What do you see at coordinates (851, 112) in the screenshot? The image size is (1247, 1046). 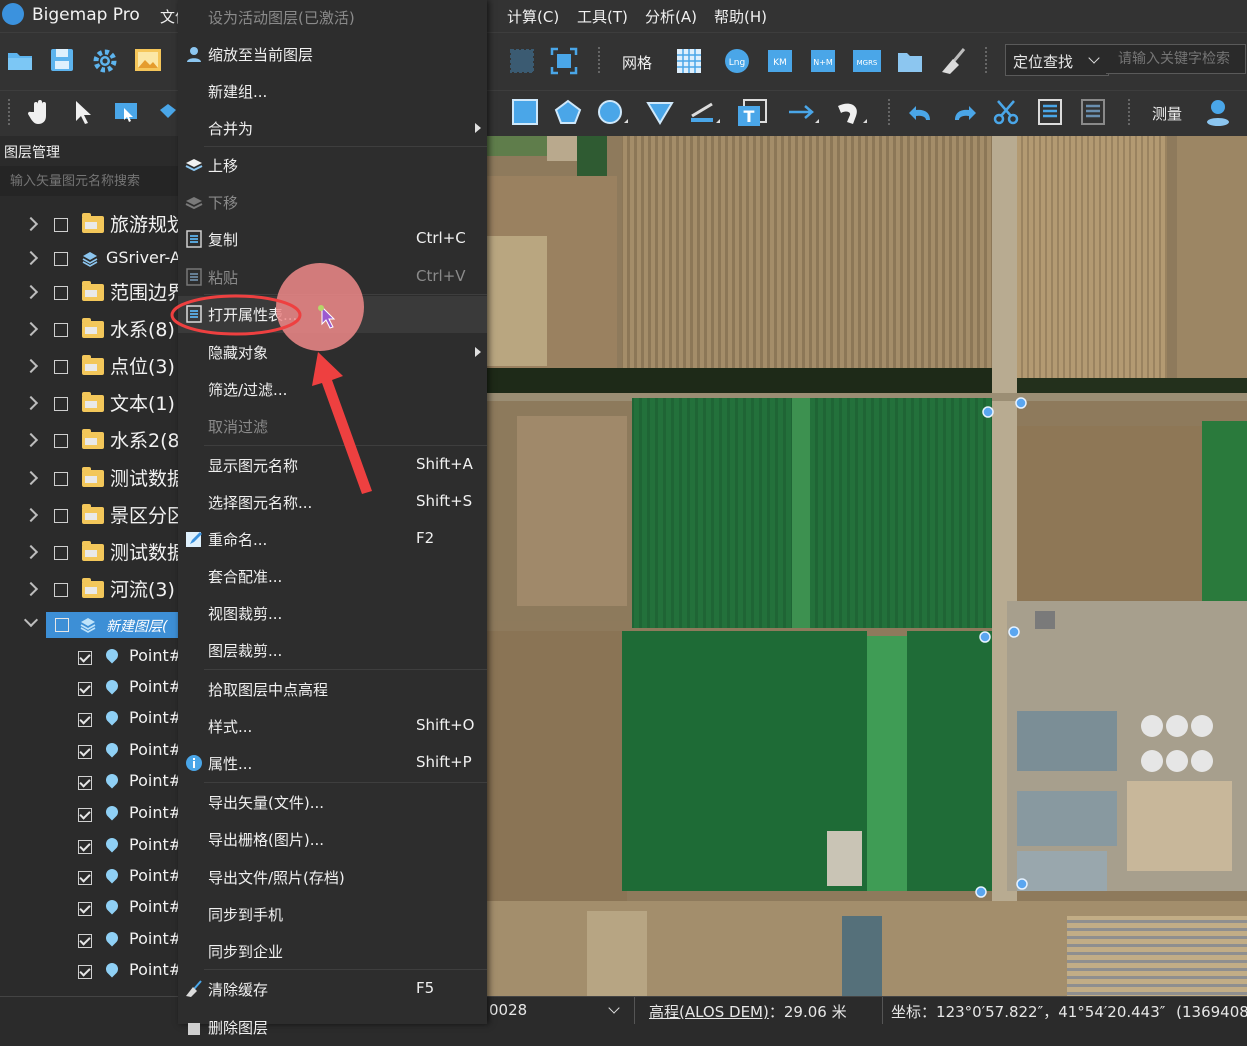 I see `curve-tool-icon` at bounding box center [851, 112].